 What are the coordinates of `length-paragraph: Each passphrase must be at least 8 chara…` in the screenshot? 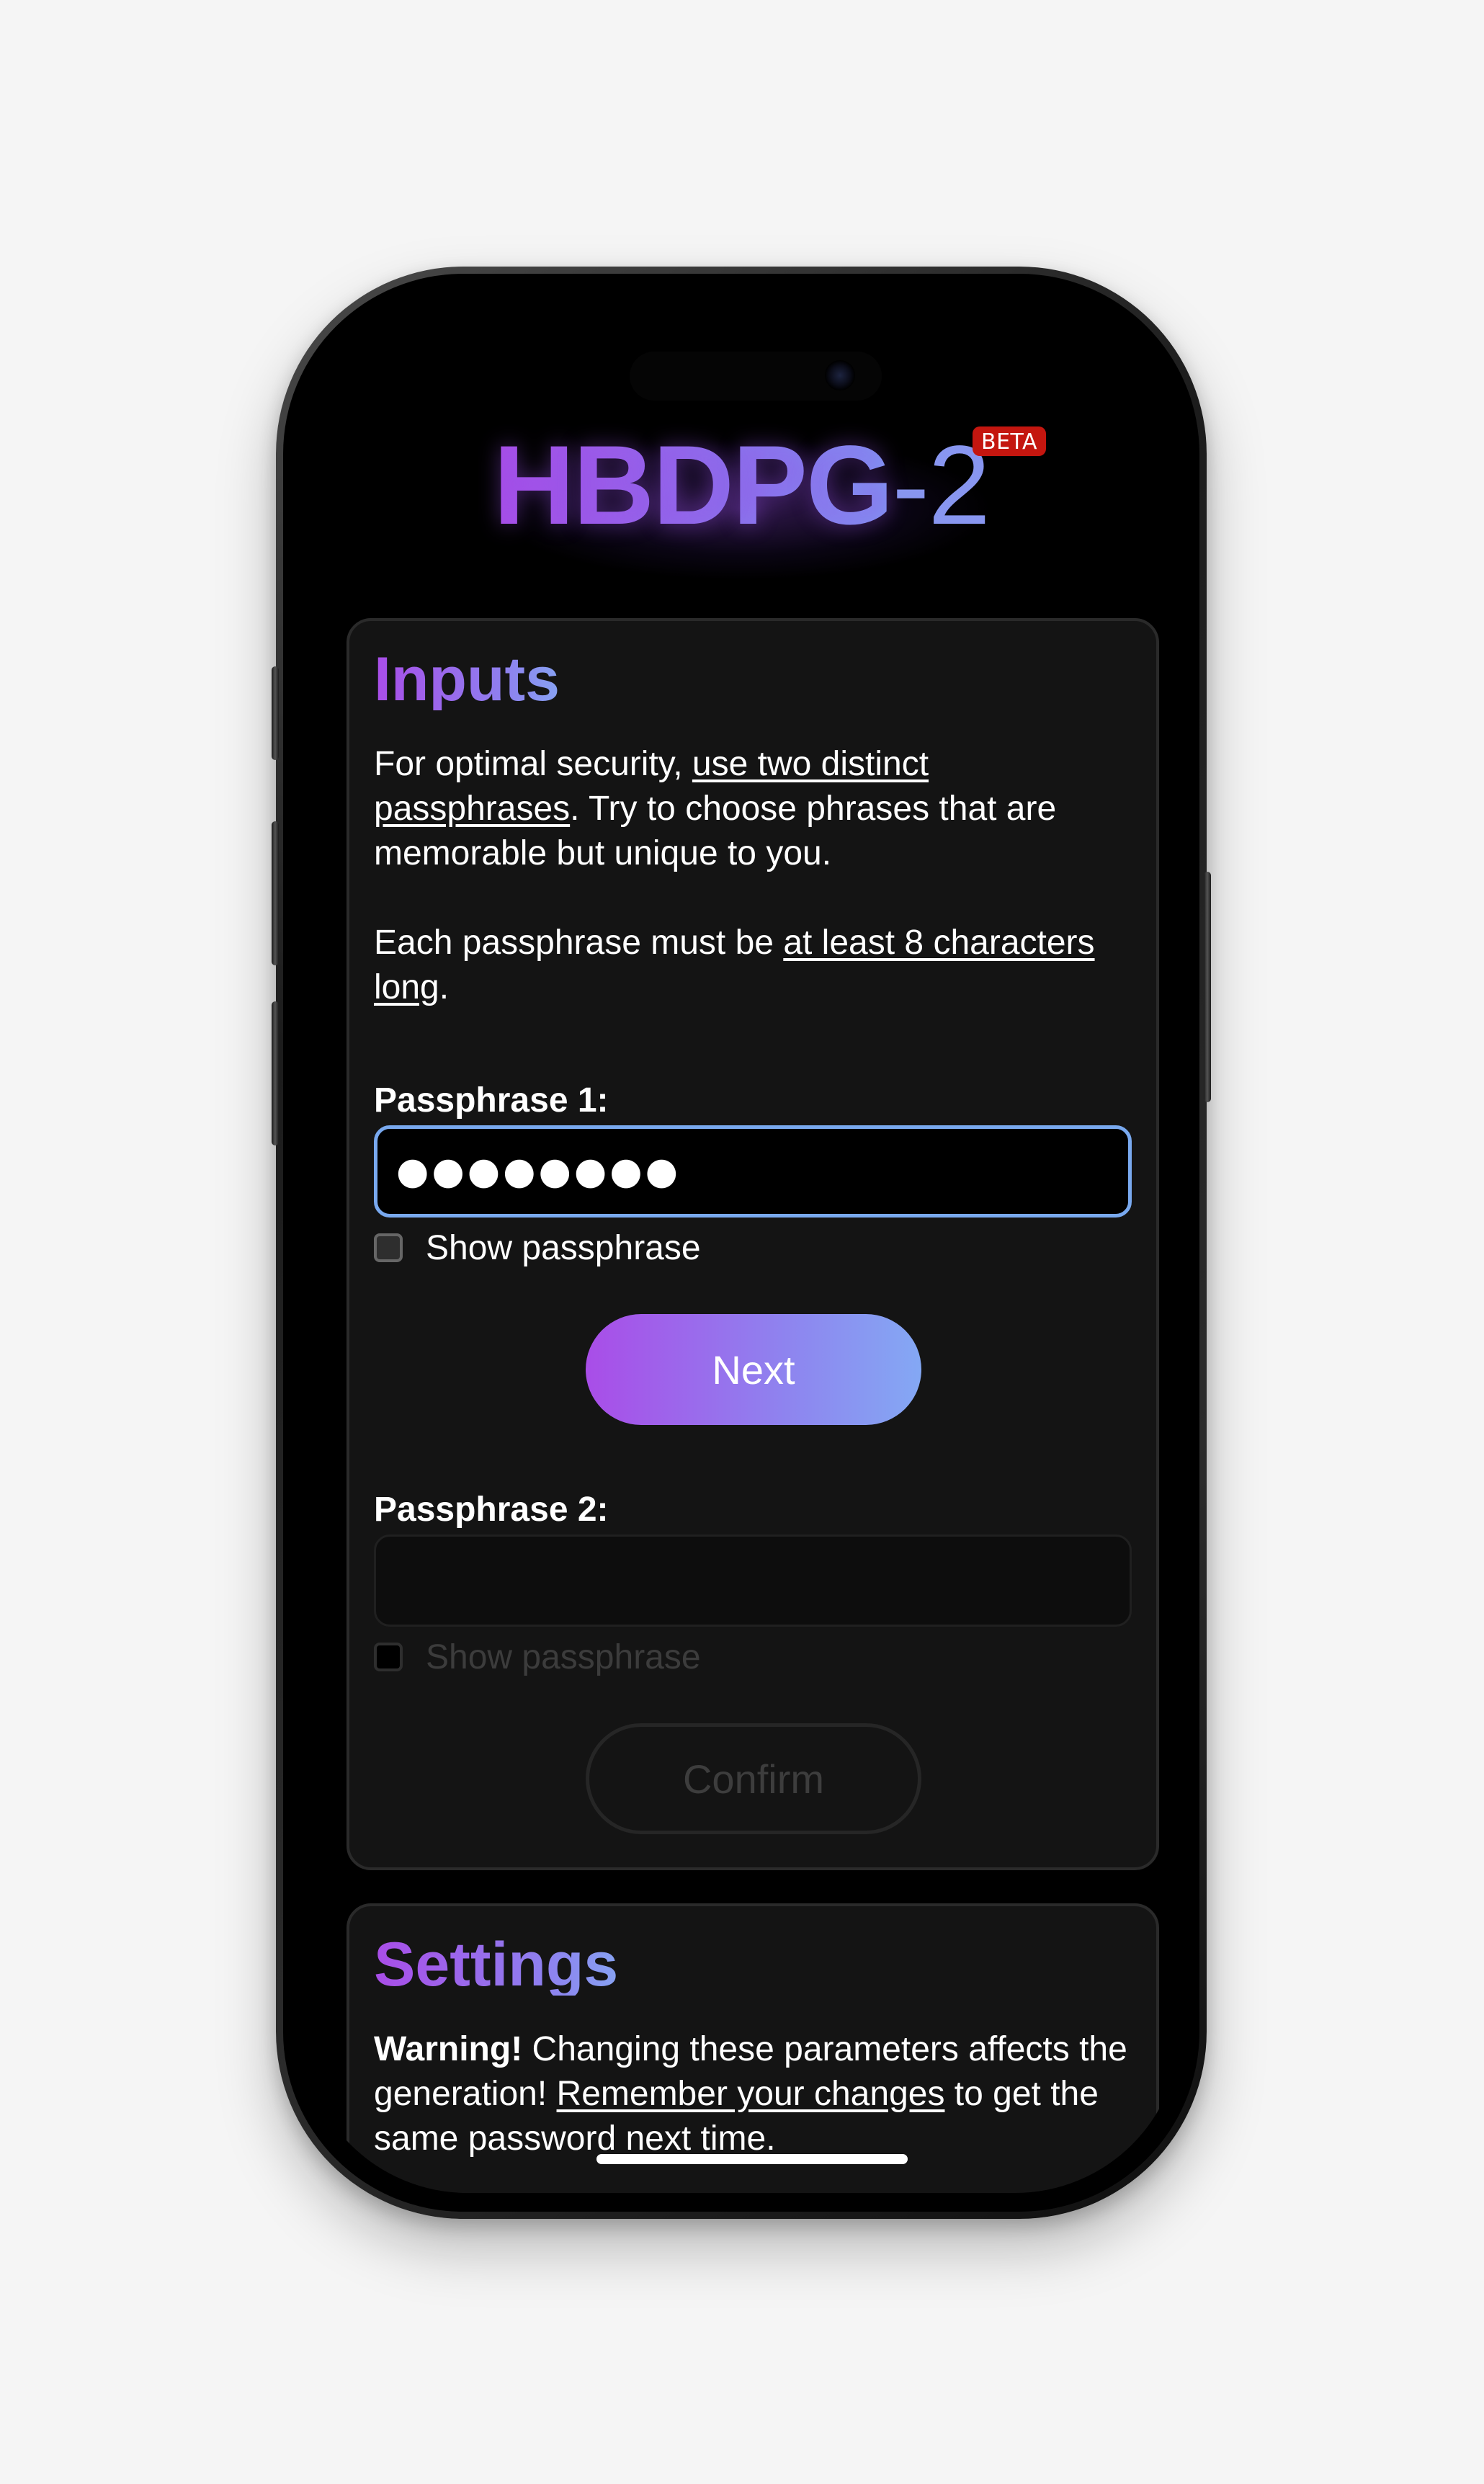 It's located at (755, 965).